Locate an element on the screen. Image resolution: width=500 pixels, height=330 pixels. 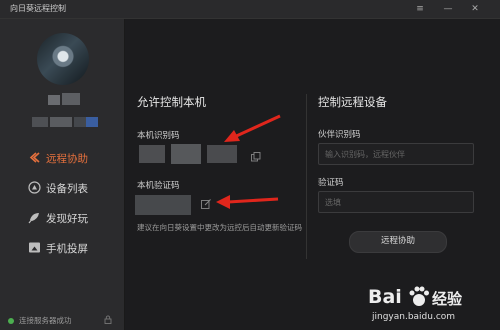
sidebar-item-remote-assist: 远程协助 is located at coordinates (62, 158).